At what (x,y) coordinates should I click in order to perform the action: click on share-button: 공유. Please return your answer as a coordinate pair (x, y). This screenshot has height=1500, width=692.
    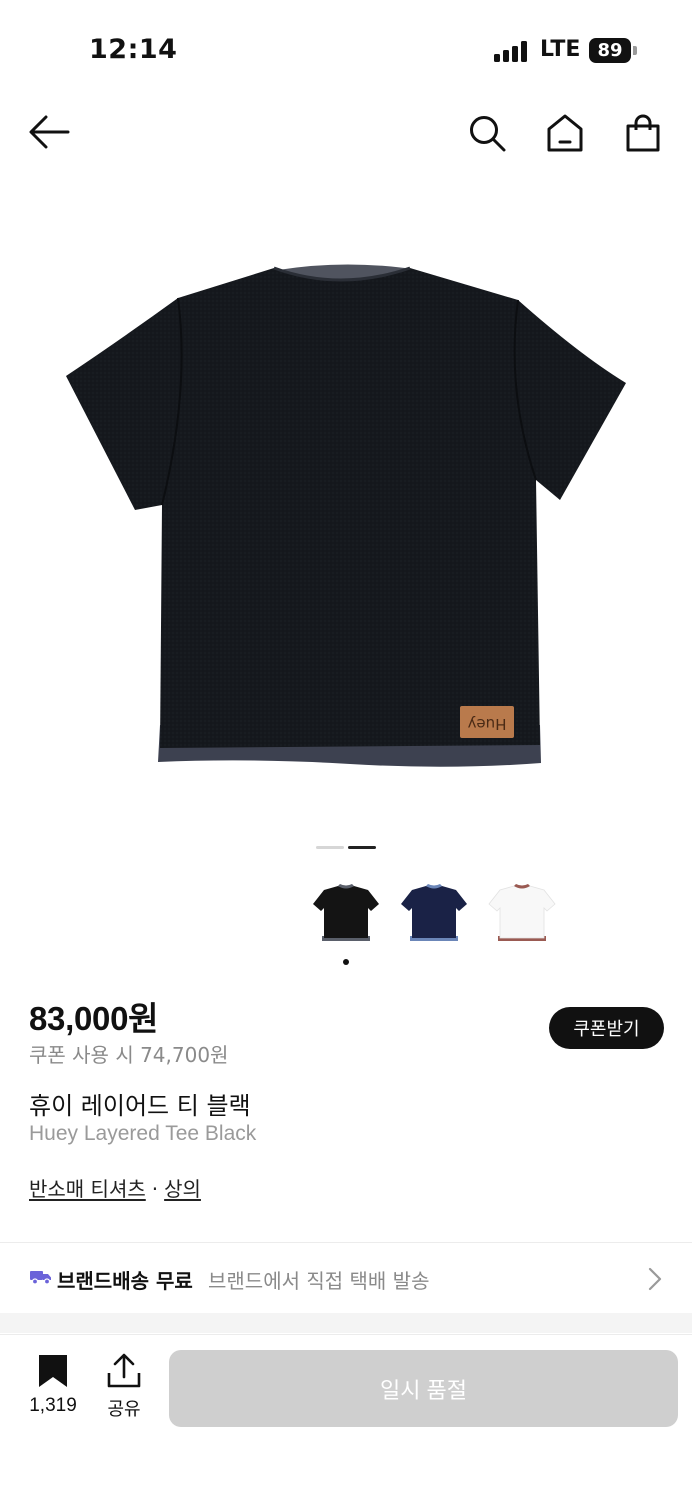
    Looking at the image, I should click on (124, 1387).